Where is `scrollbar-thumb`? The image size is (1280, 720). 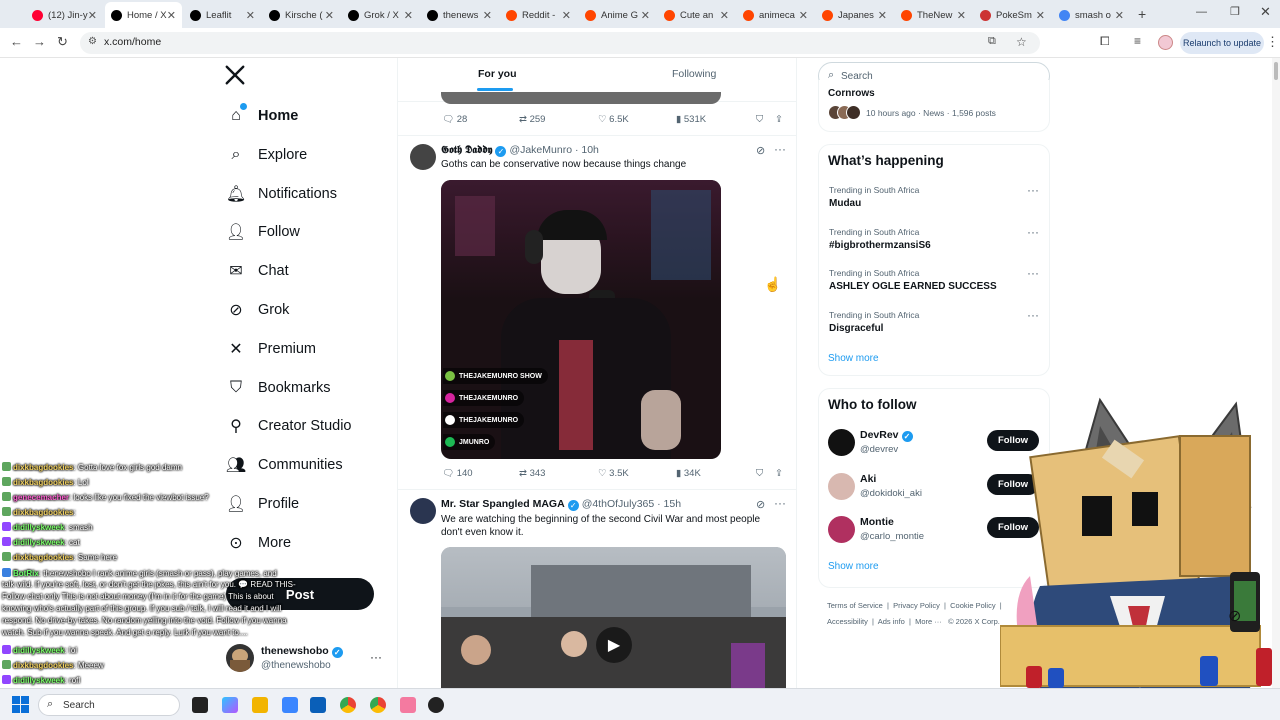 scrollbar-thumb is located at coordinates (1276, 71).